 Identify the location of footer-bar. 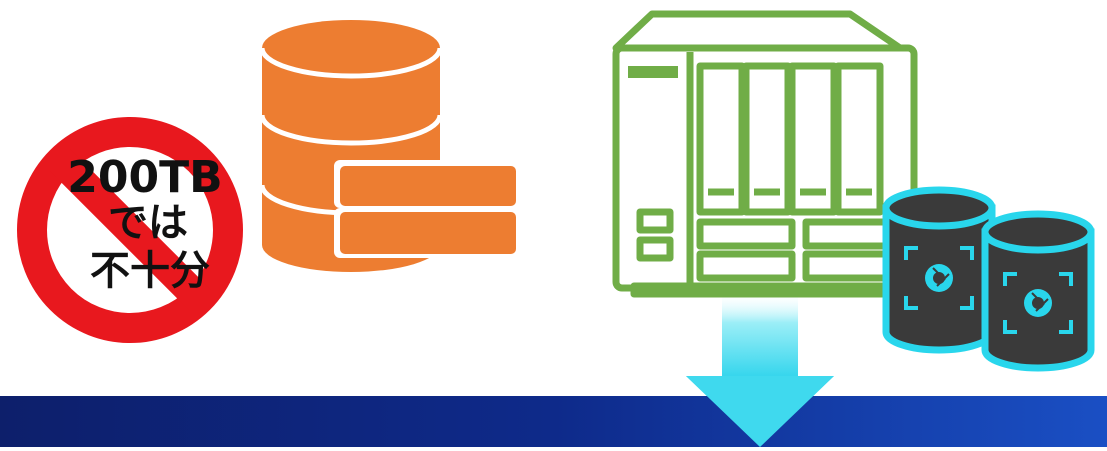
(553, 421).